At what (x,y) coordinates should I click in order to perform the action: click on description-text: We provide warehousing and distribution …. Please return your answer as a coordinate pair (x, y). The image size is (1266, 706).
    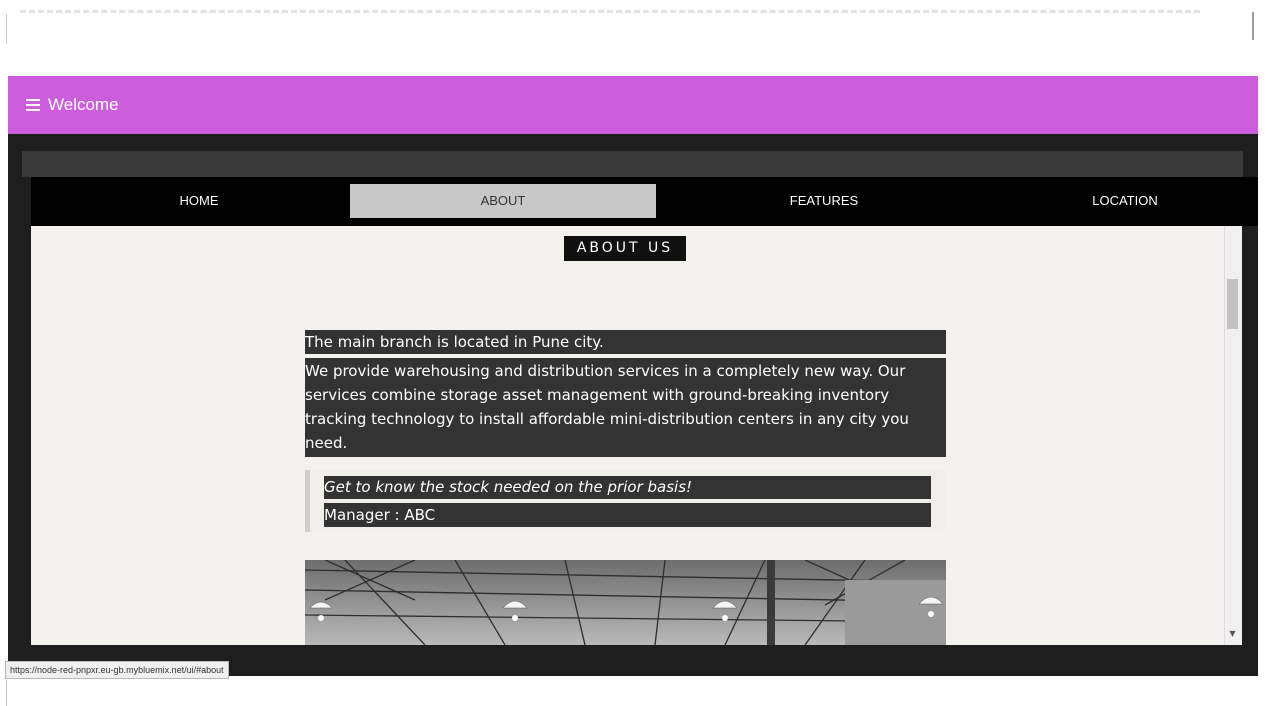
    Looking at the image, I should click on (625, 407).